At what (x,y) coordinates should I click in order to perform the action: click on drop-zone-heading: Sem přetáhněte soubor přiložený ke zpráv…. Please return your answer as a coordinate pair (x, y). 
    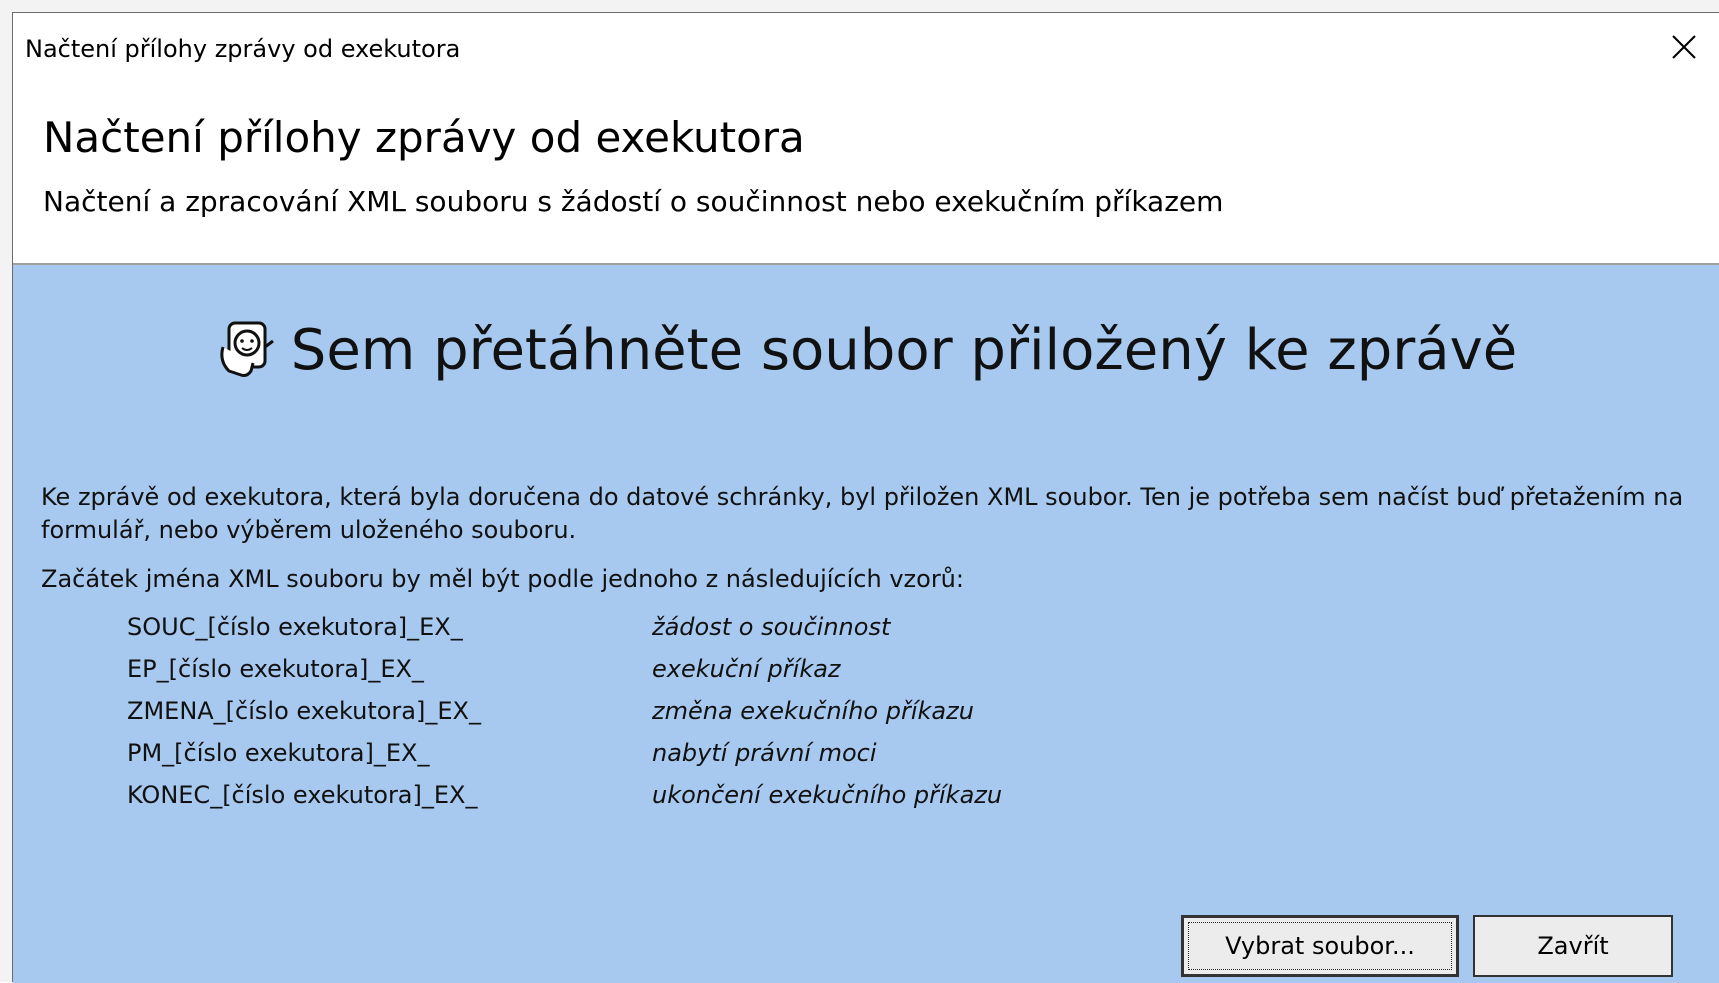
    Looking at the image, I should click on (866, 350).